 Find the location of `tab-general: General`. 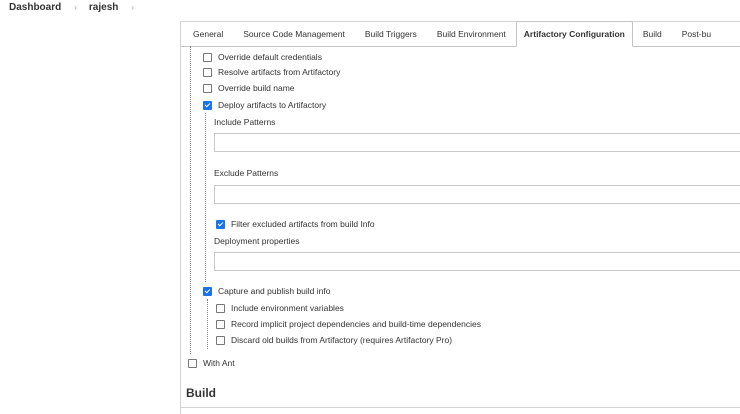

tab-general: General is located at coordinates (206, 33).